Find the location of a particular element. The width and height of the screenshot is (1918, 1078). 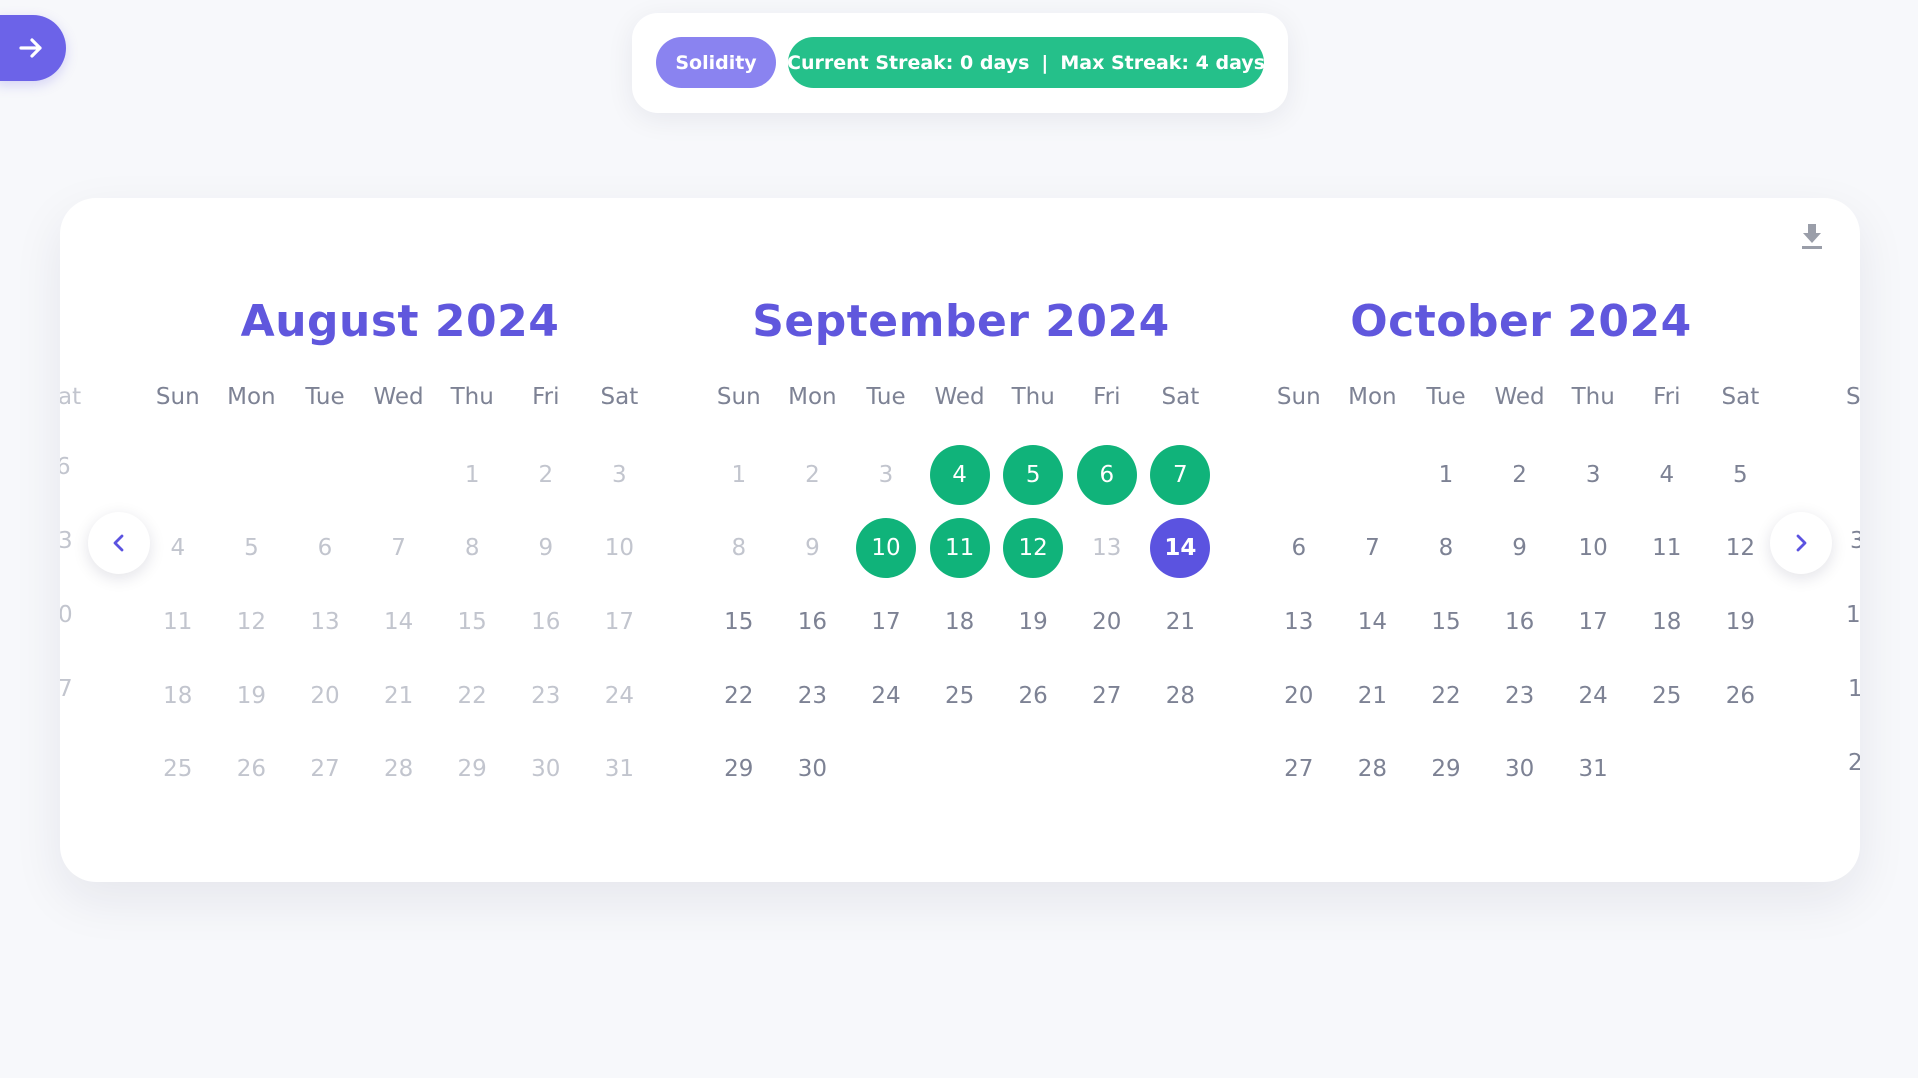

day-cell-active: 4 is located at coordinates (960, 475).